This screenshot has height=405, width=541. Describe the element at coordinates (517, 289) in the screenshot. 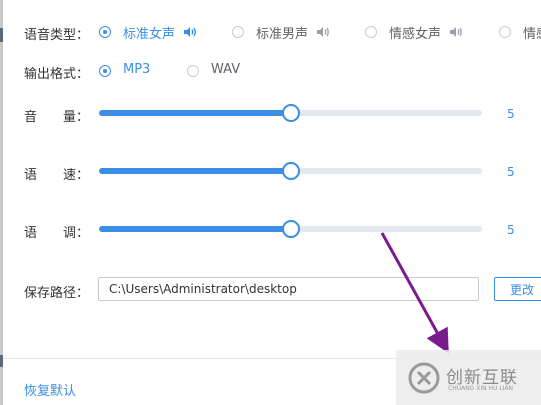

I see `change-path-button: 更改` at that location.